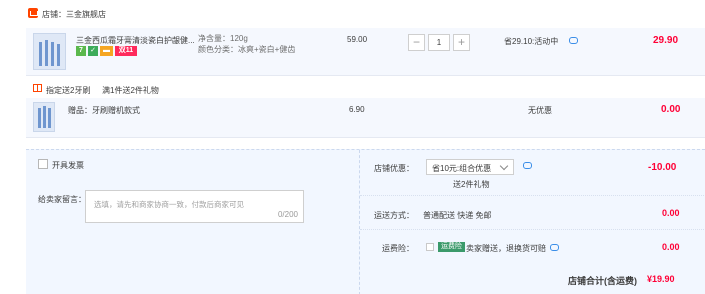  Describe the element at coordinates (44, 117) in the screenshot. I see `gift-thumbnail` at that location.